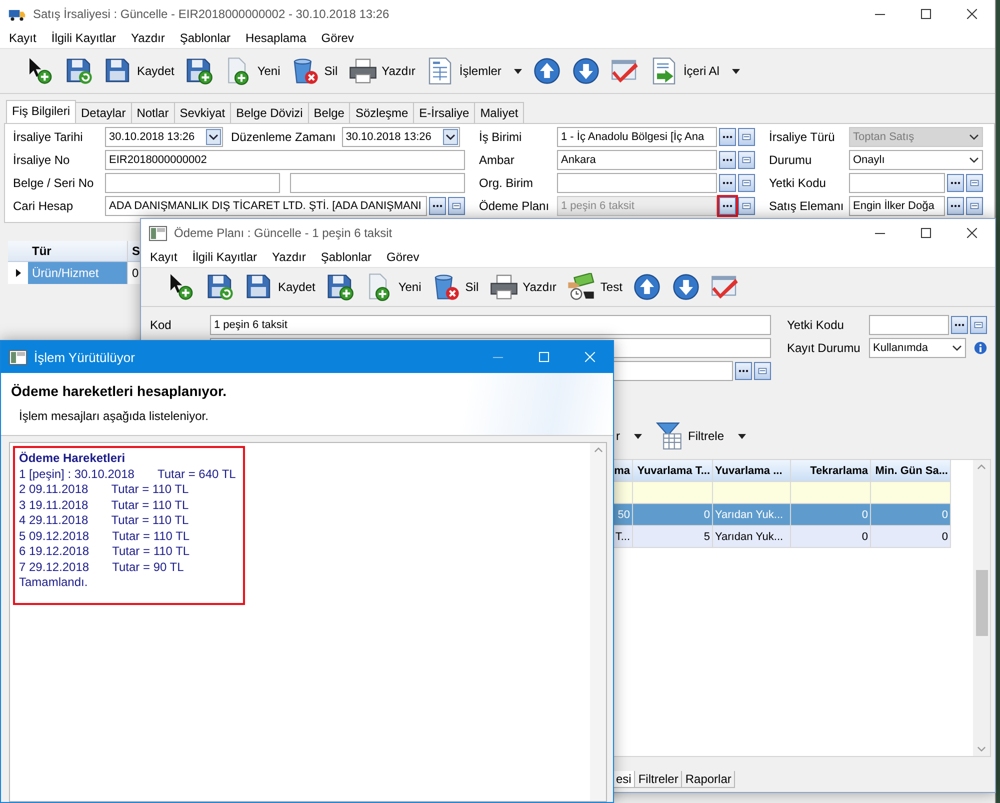  I want to click on column-header: Tür, so click(78, 251).